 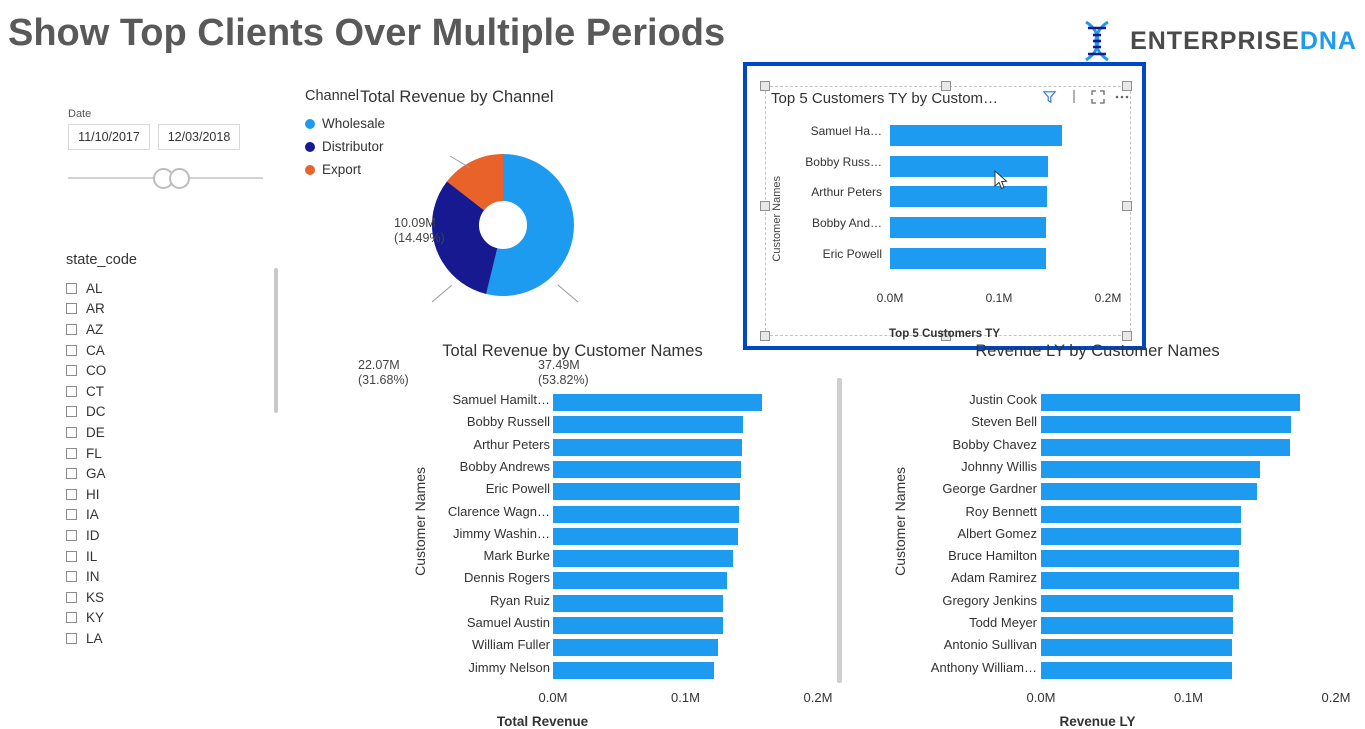 I want to click on legend-item: Wholesale, so click(x=345, y=123).